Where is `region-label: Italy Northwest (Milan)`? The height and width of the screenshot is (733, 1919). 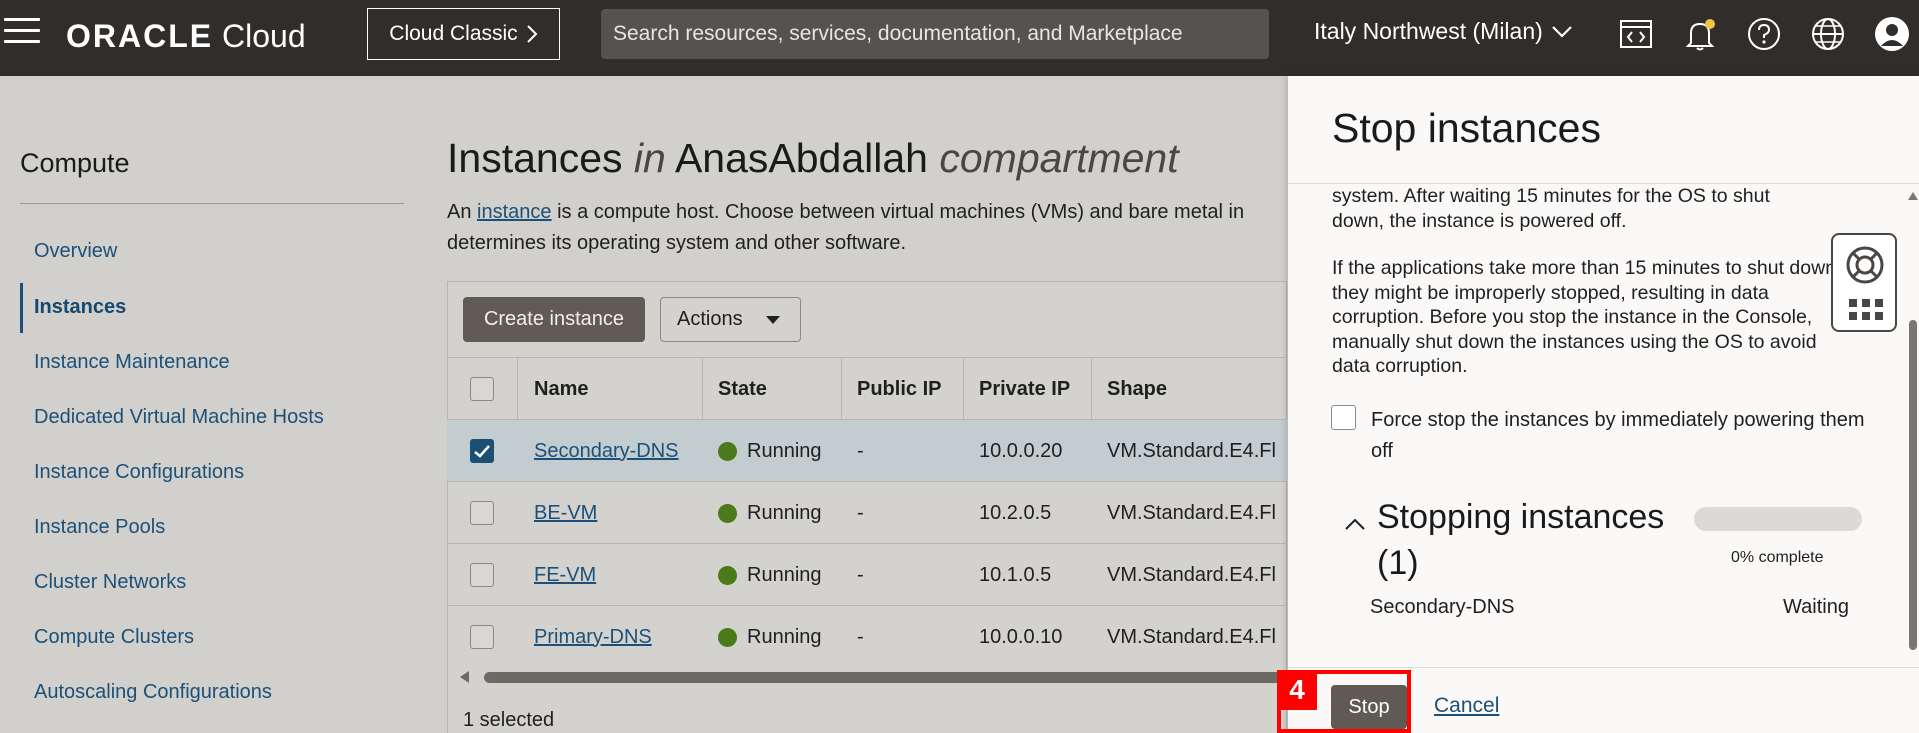 region-label: Italy Northwest (Milan) is located at coordinates (1428, 31).